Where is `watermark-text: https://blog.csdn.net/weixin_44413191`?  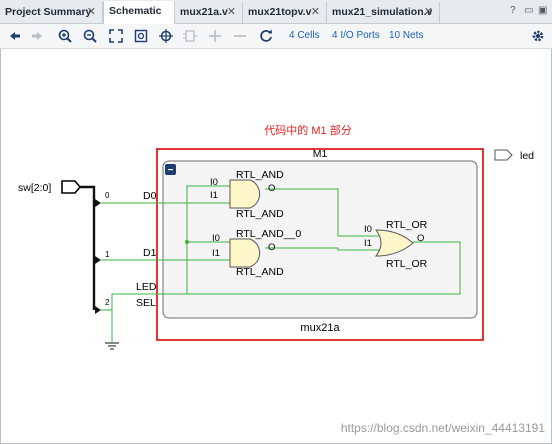 watermark-text: https://blog.csdn.net/weixin_44413191 is located at coordinates (443, 428).